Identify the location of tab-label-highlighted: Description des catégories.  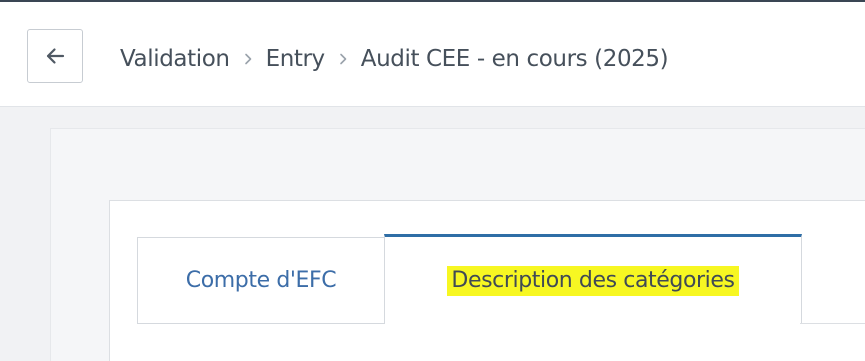
(593, 280).